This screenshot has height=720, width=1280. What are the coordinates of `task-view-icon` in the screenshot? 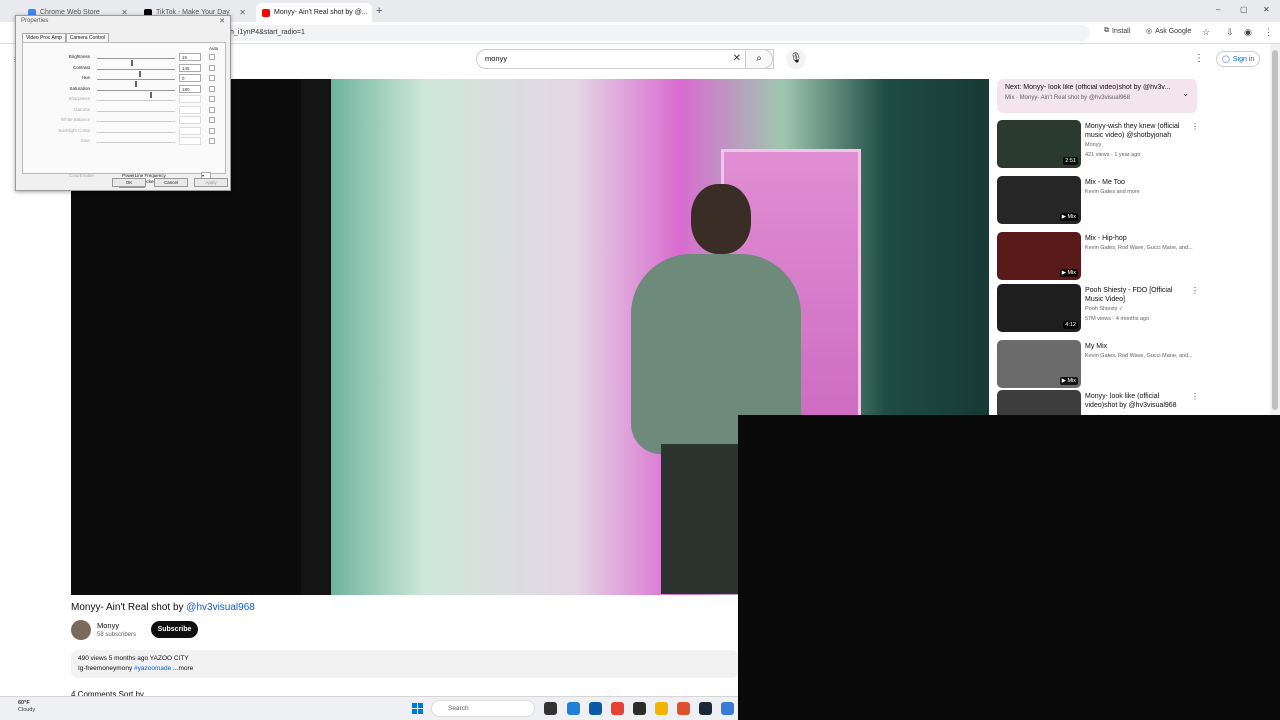 It's located at (550, 708).